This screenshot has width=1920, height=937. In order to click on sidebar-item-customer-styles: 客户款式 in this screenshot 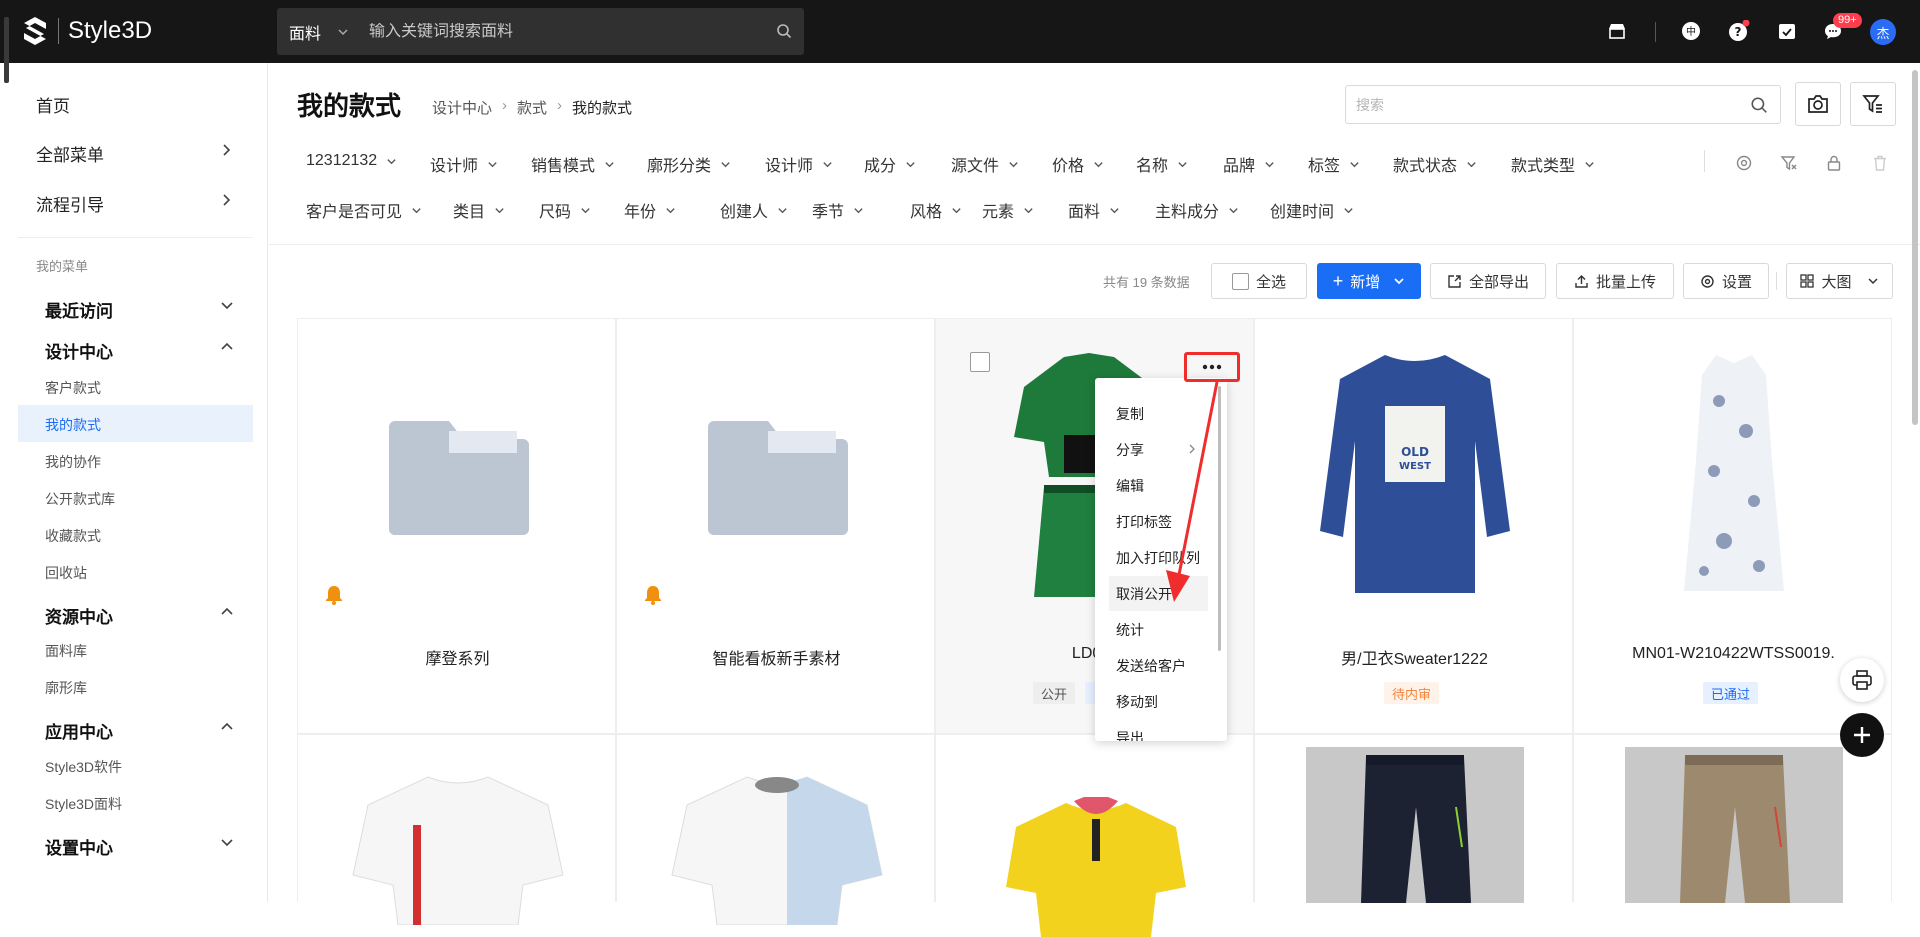, I will do `click(73, 388)`.